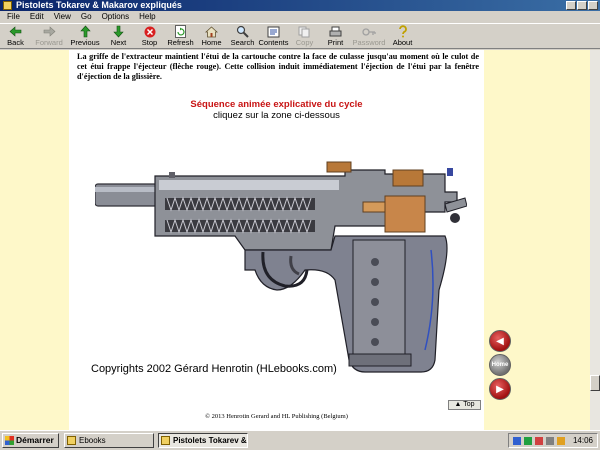 The height and width of the screenshot is (450, 600). Describe the element at coordinates (85, 31) in the screenshot. I see `up-arrow-icon` at that location.